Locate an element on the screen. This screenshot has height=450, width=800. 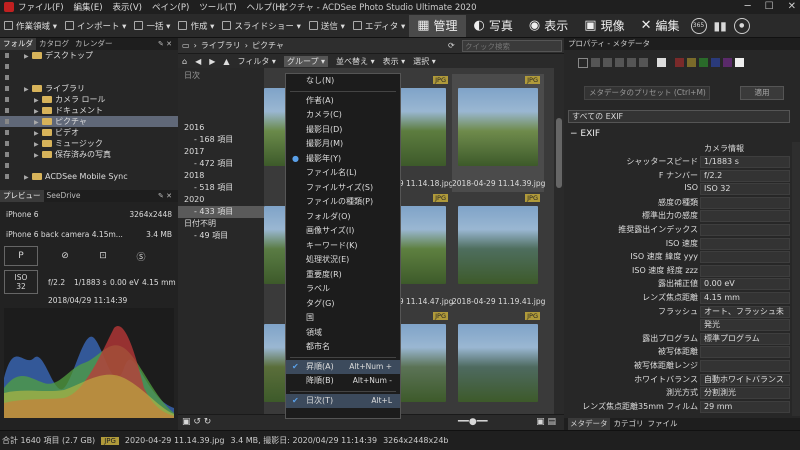
pin-icon: ✎ ✕ is located at coordinates (165, 44).